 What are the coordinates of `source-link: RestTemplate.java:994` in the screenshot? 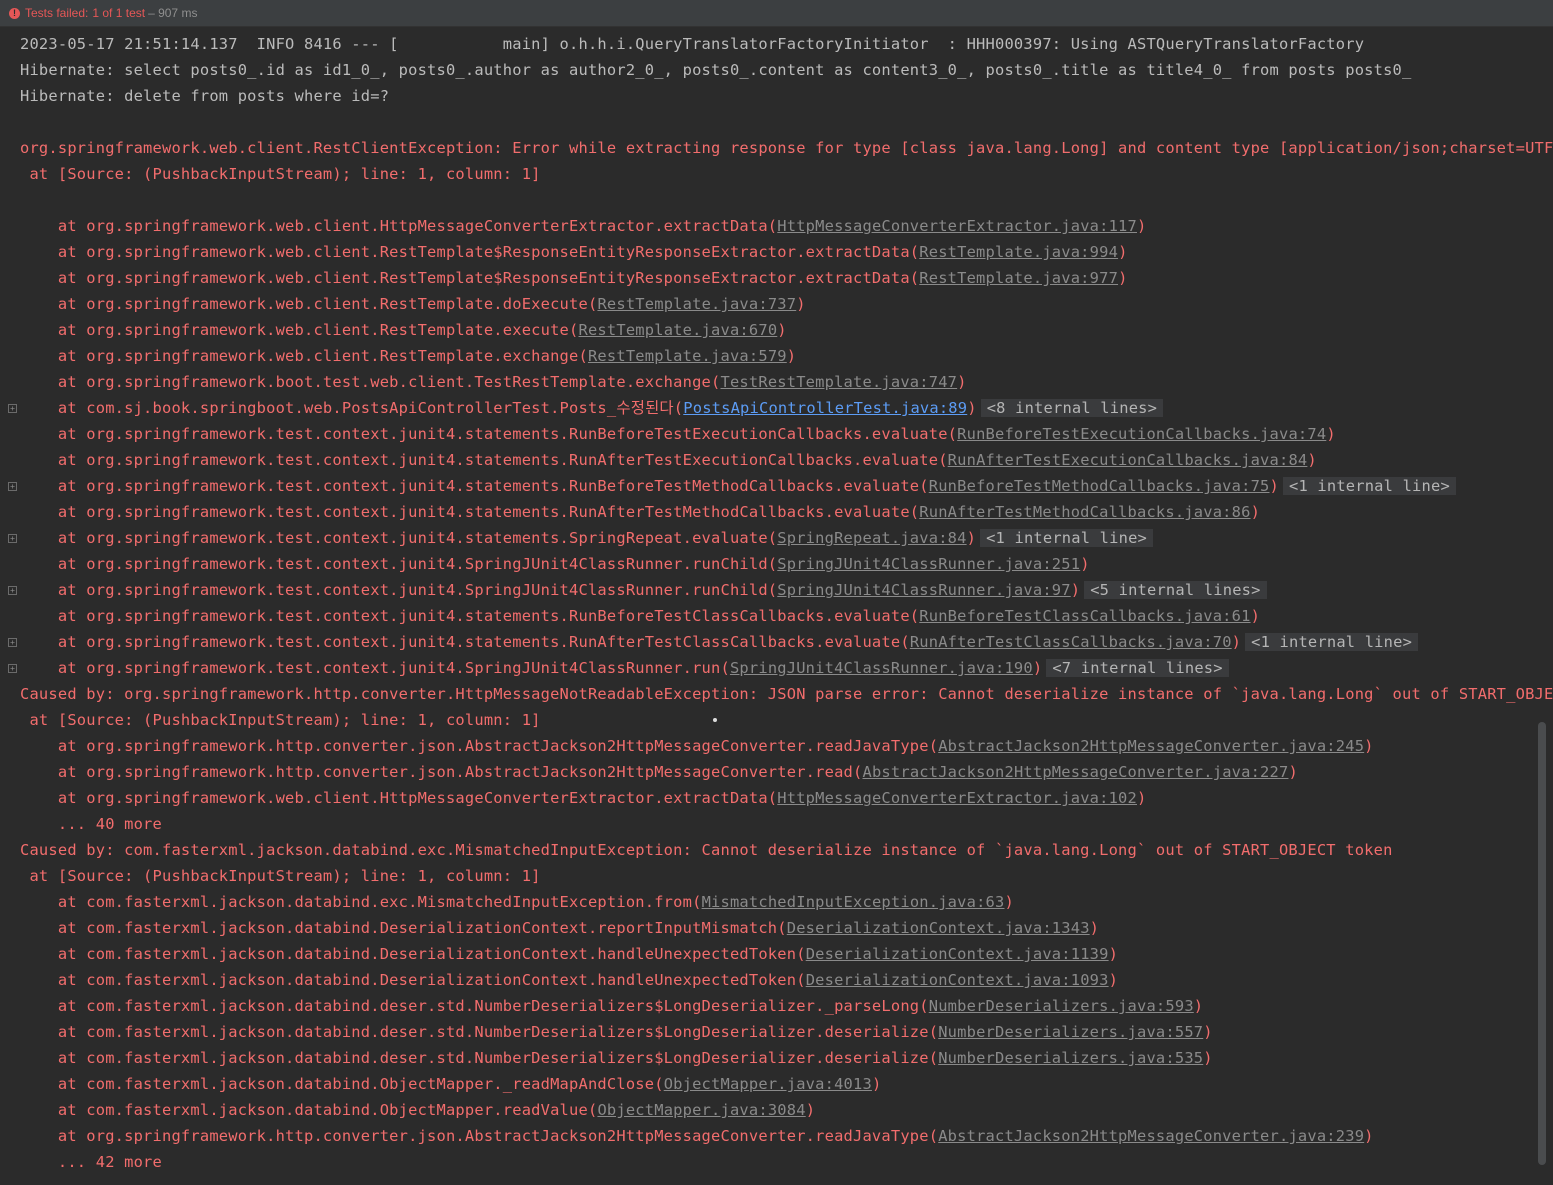 It's located at (1018, 252).